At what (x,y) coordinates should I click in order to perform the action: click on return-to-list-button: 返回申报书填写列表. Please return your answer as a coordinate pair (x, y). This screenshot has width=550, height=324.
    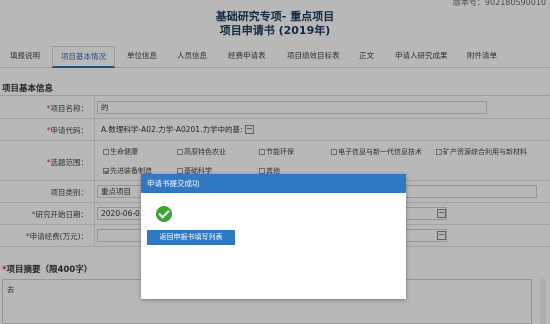
    Looking at the image, I should click on (191, 237).